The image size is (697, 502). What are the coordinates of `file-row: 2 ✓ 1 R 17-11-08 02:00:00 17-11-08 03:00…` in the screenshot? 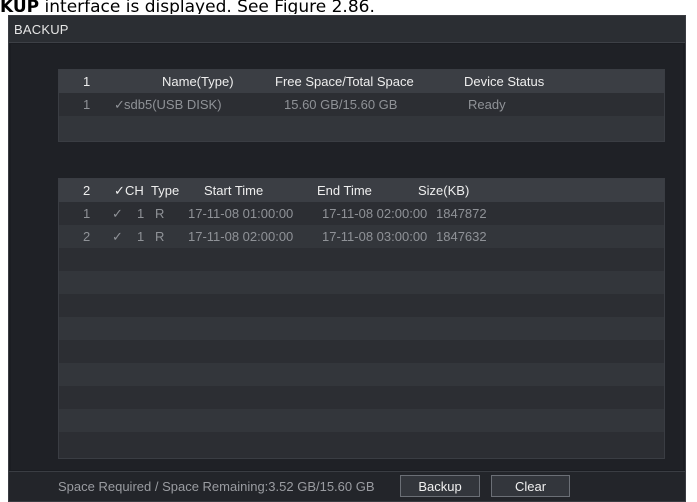 It's located at (361, 236).